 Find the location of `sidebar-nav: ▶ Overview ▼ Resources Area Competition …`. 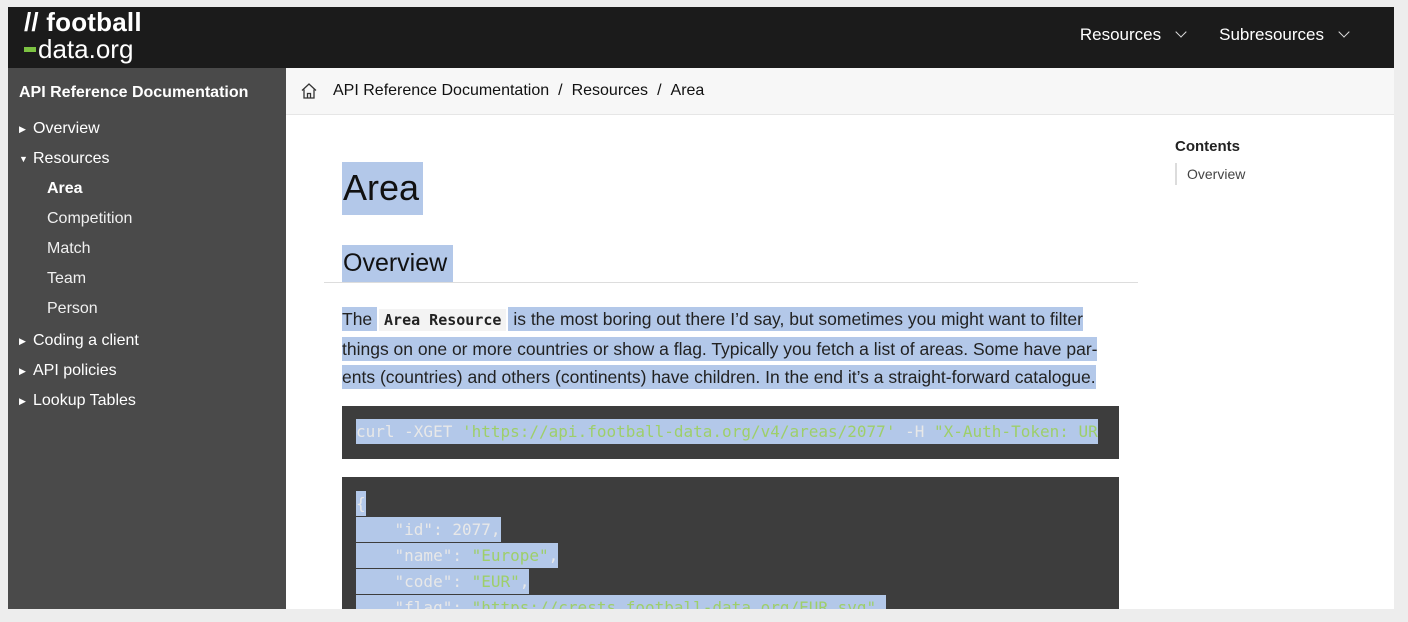

sidebar-nav: ▶ Overview ▼ Resources Area Competition … is located at coordinates (149, 265).